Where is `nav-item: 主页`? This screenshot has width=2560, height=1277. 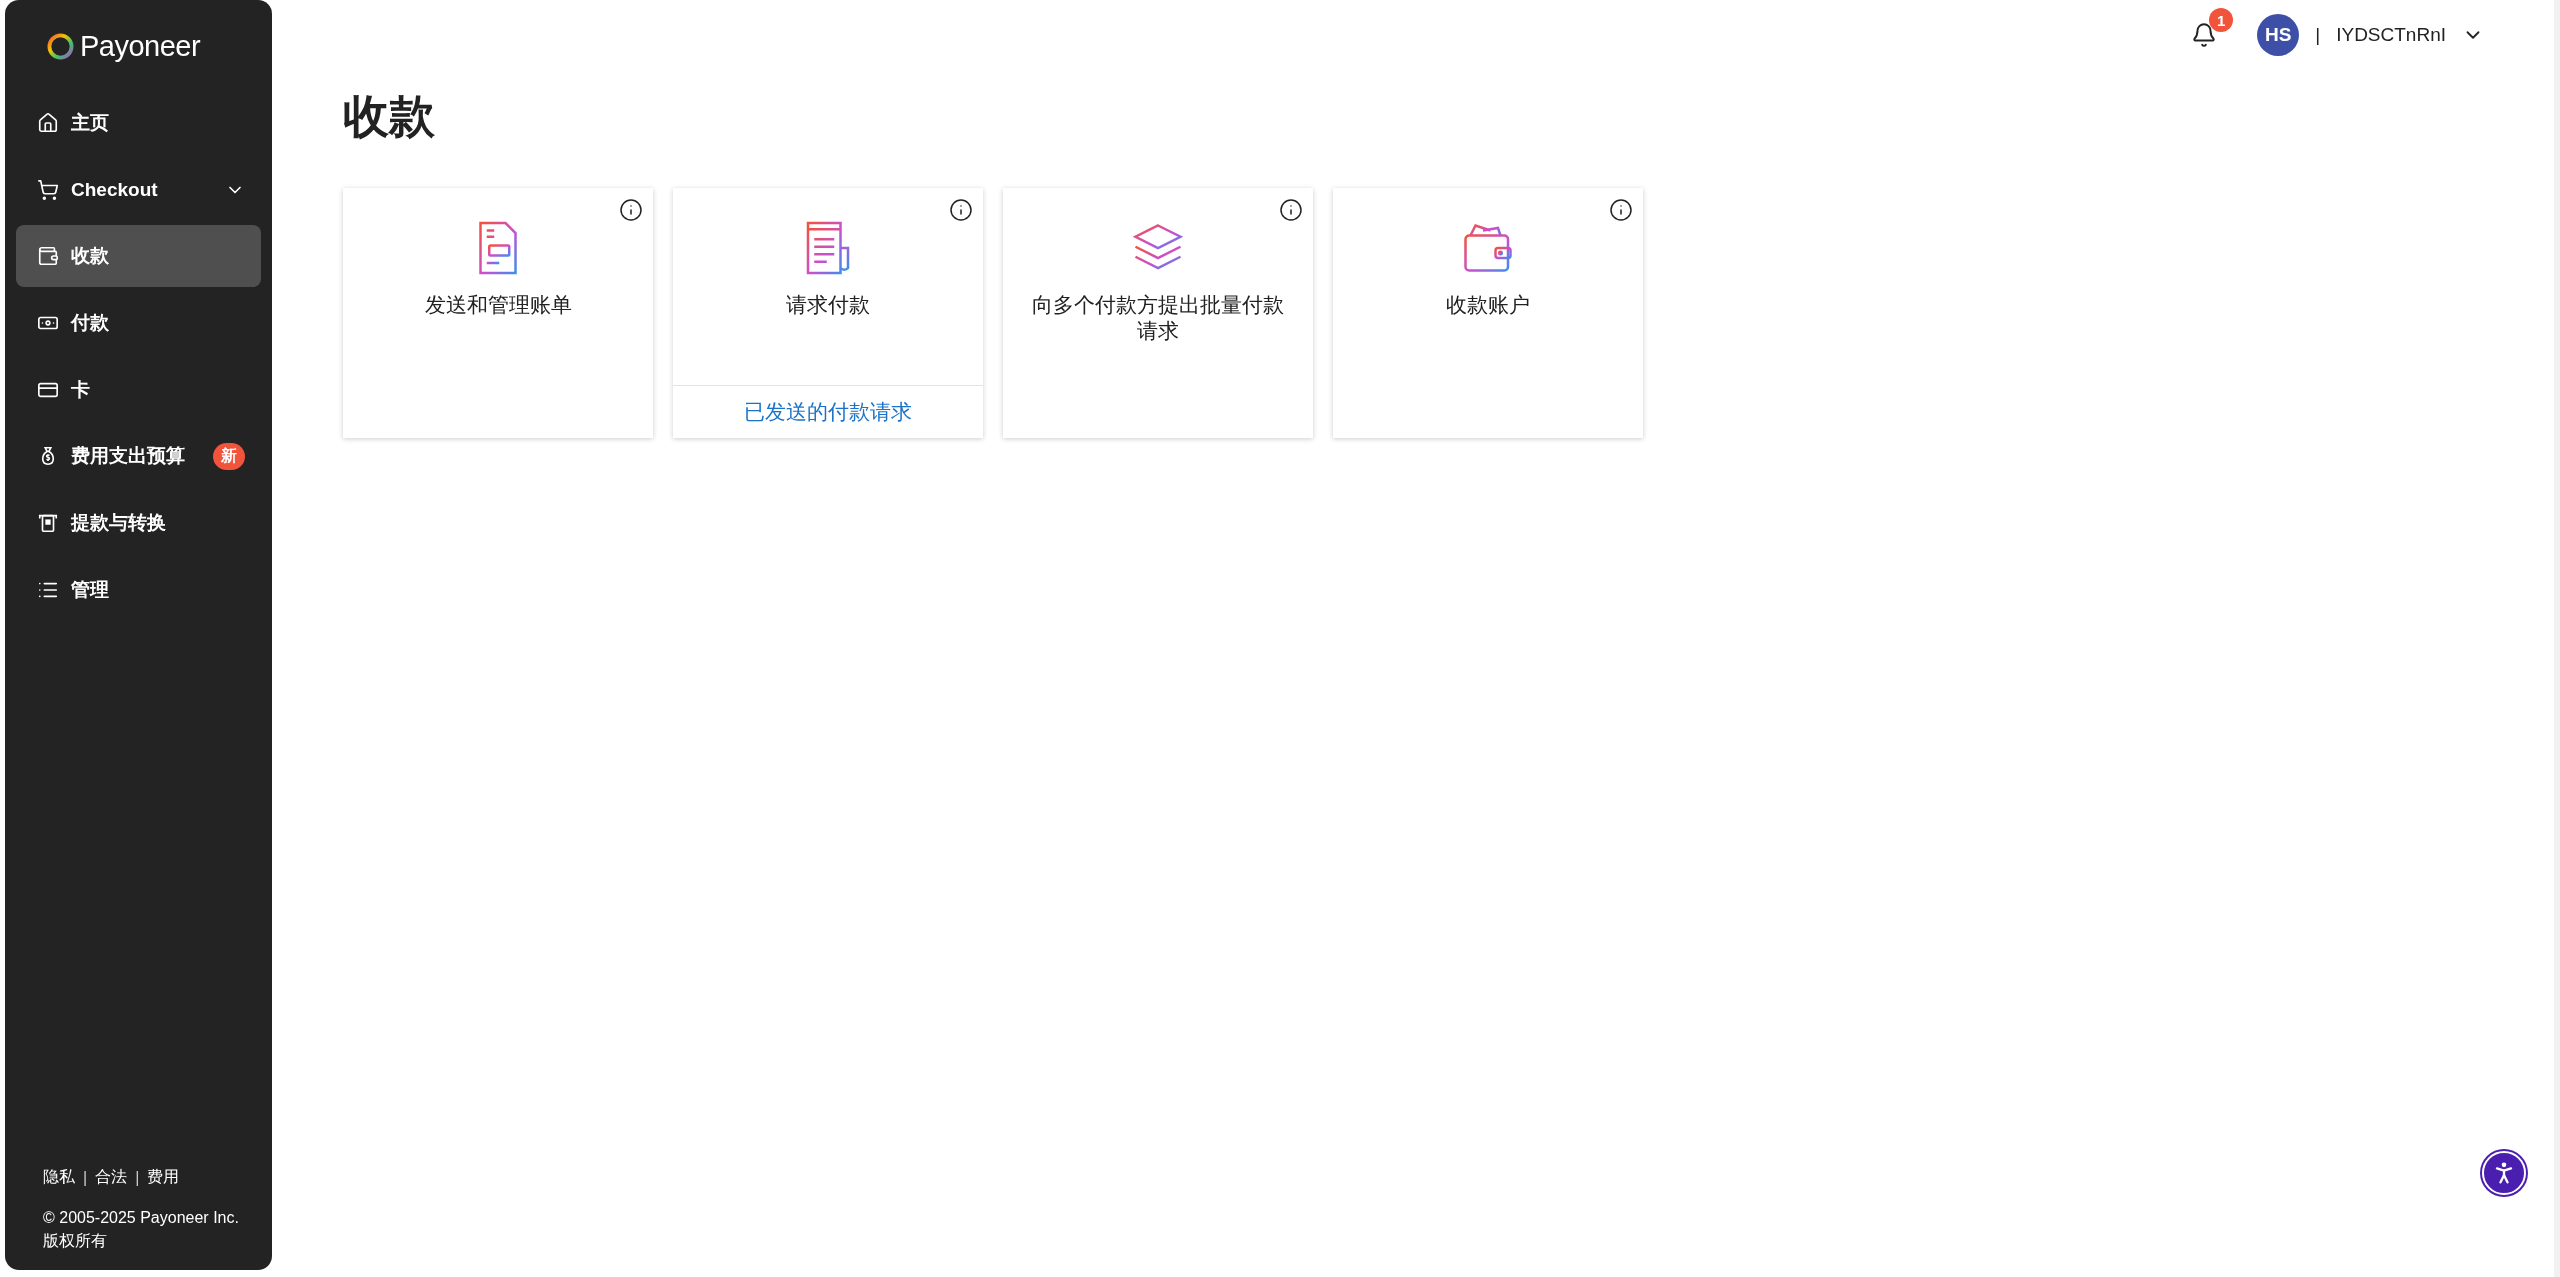 nav-item: 主页 is located at coordinates (138, 123).